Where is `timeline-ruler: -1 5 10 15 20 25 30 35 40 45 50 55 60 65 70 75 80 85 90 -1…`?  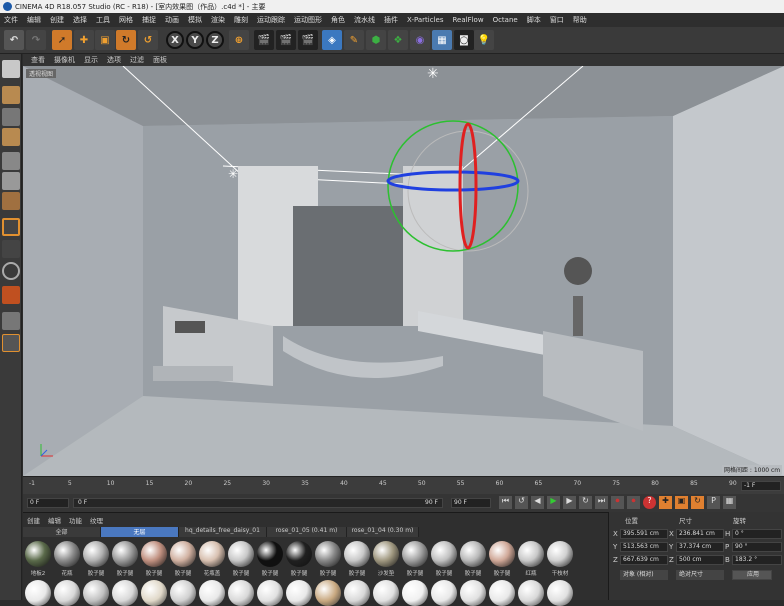 timeline-ruler: -1 5 10 15 20 25 30 35 40 45 50 55 60 65 70 75 80 85 90 -1… is located at coordinates (403, 485).